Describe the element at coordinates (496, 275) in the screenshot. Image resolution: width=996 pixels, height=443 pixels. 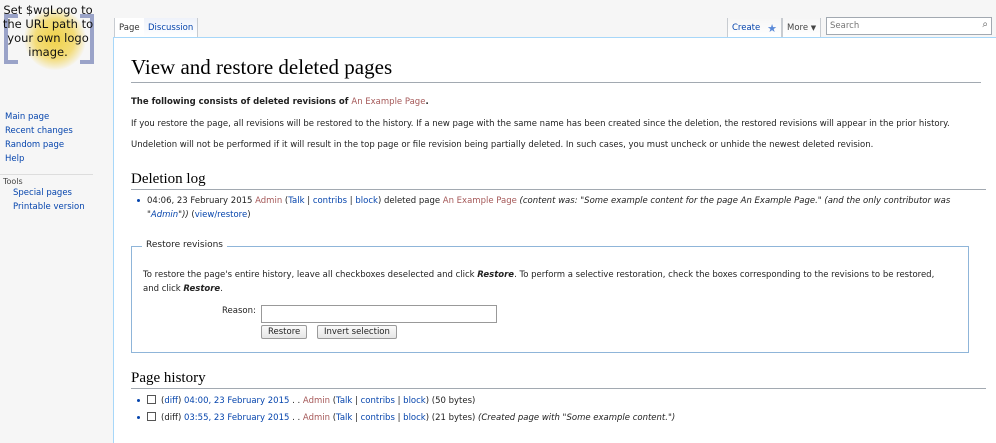
I see `instr-restore-1: Restore` at that location.